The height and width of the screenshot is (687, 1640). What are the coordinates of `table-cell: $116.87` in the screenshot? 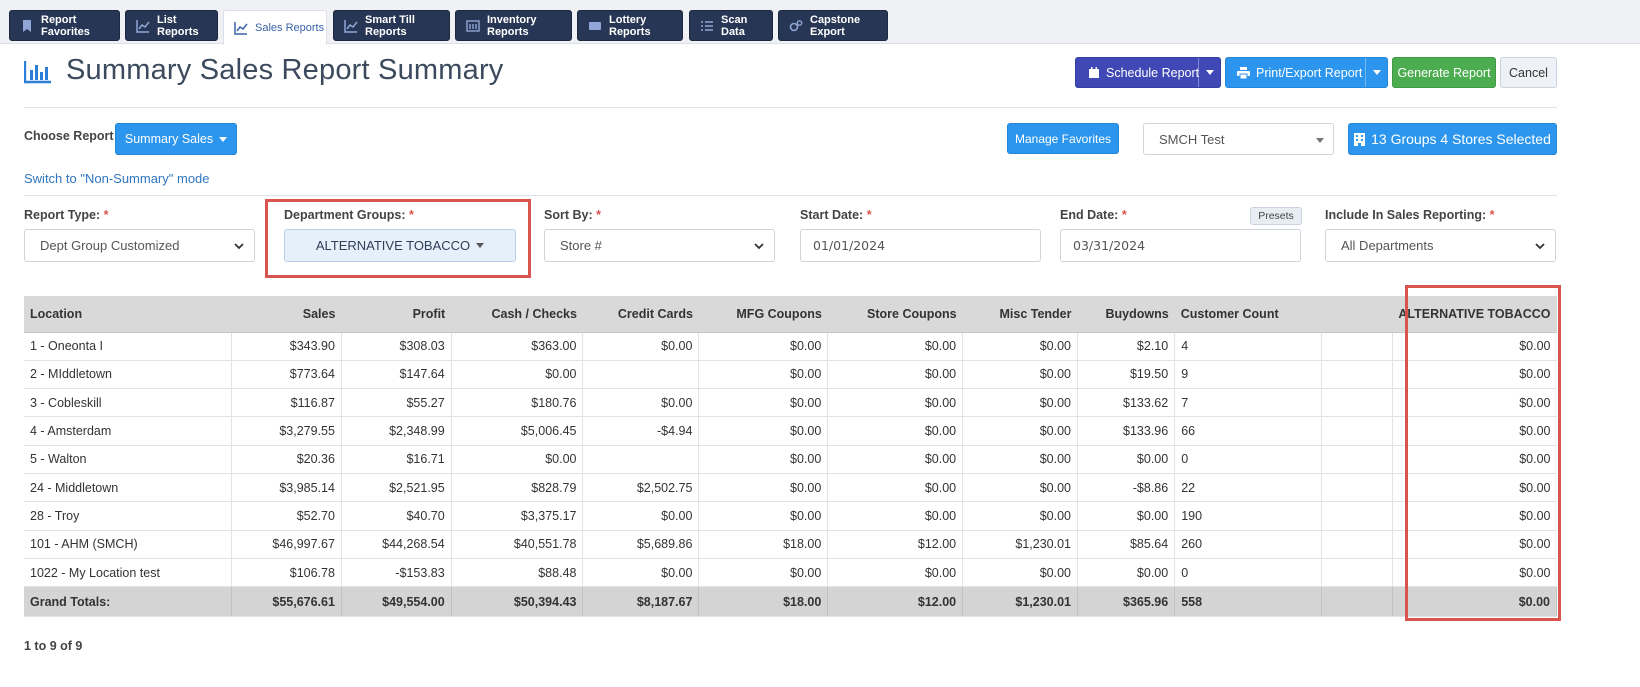 It's located at (286, 403).